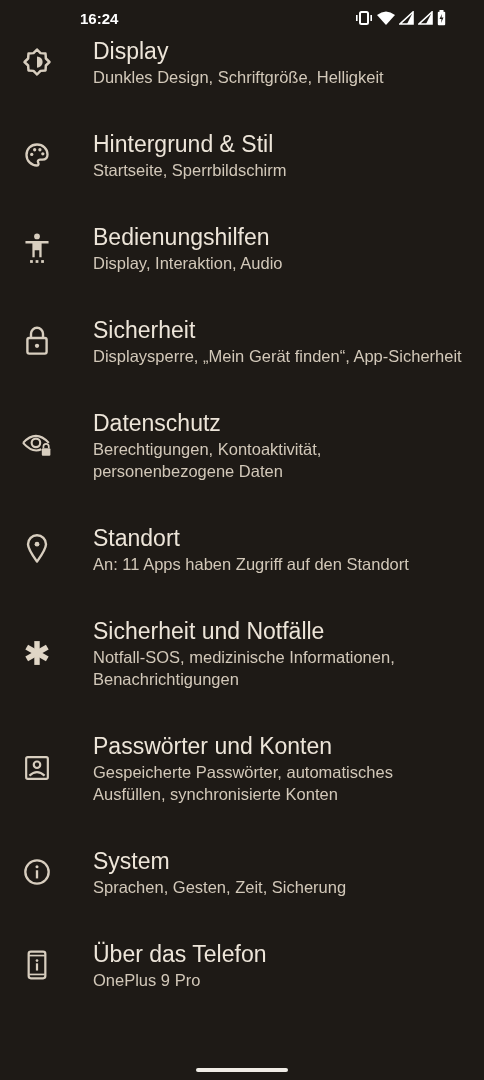 The image size is (484, 1080). Describe the element at coordinates (36, 62) in the screenshot. I see `display-brightness-icon` at that location.